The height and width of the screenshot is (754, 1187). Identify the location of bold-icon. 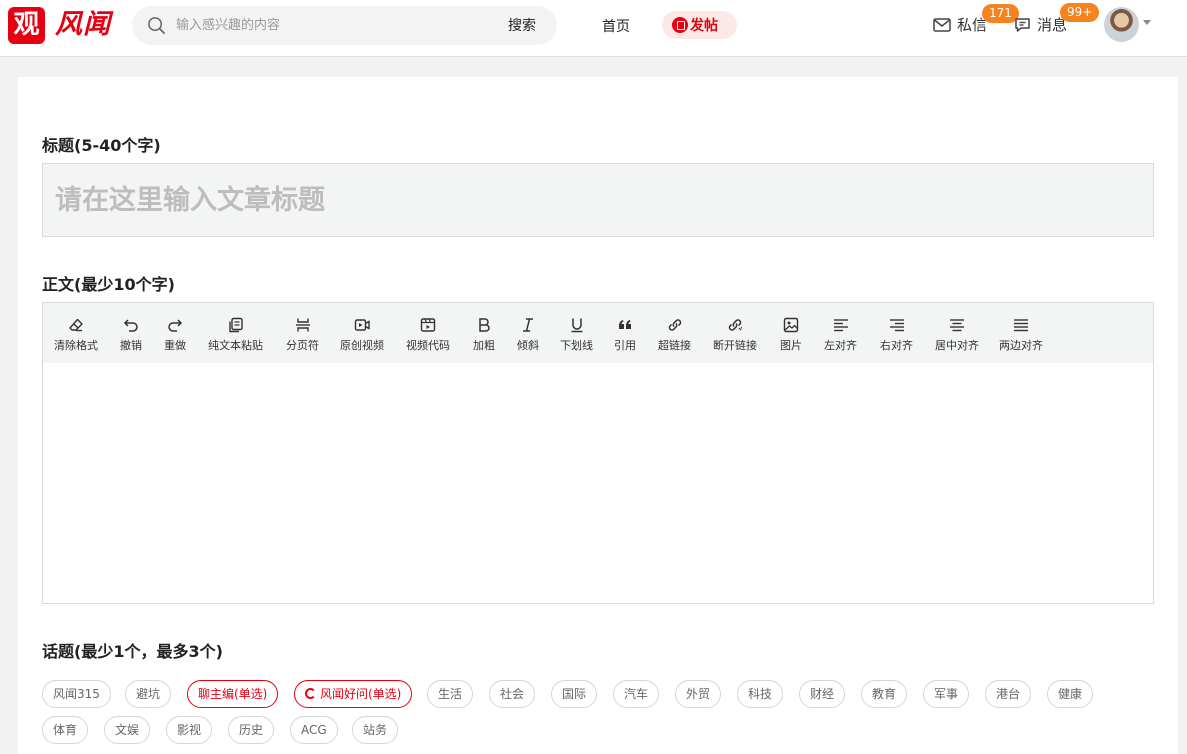
(484, 325).